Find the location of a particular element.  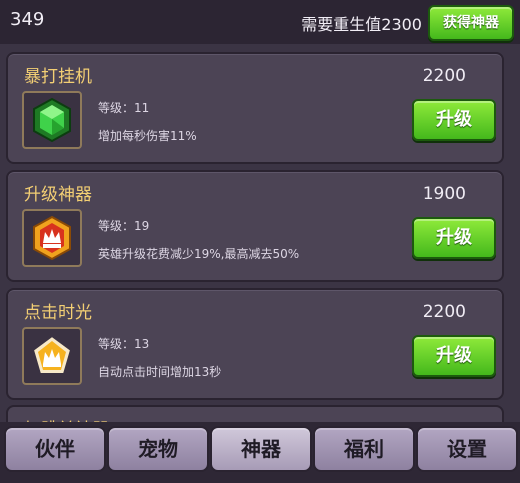

artifact-effect: 增加每秒伤害11% is located at coordinates (147, 136).